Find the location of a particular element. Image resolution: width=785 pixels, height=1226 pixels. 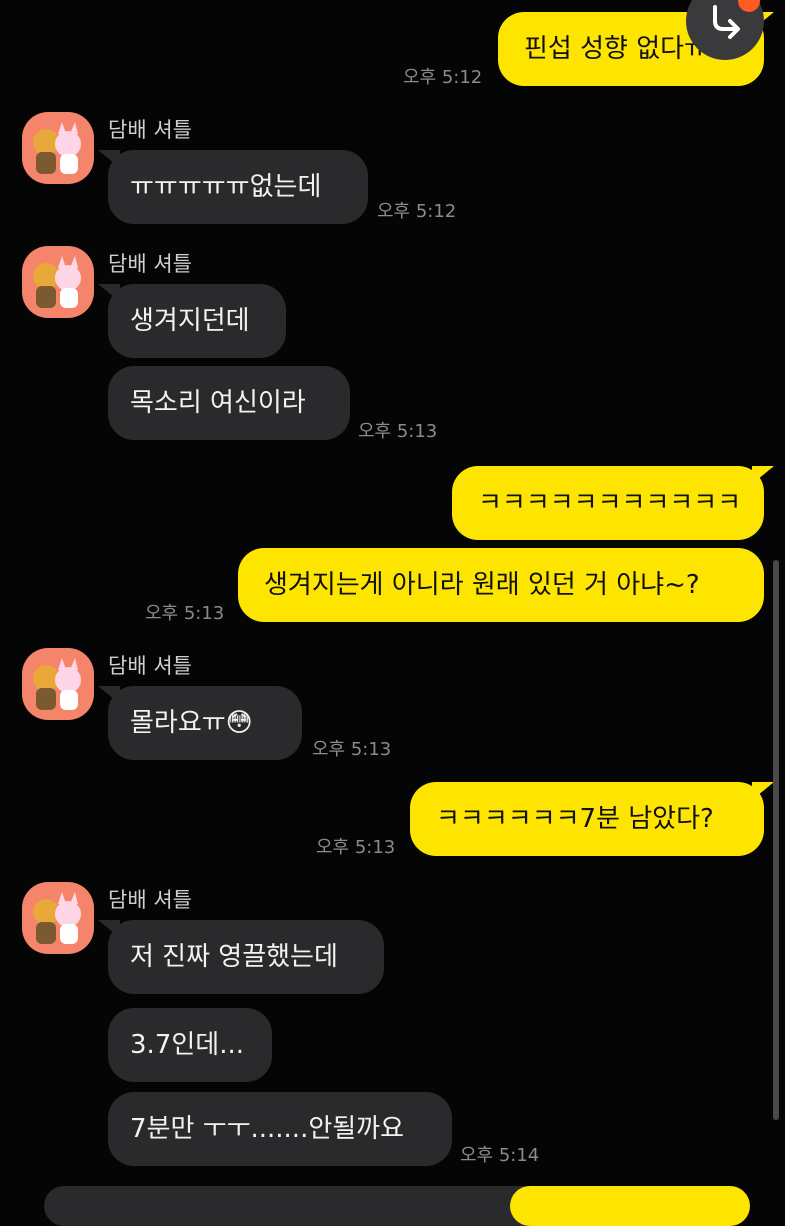

my-message-bubble: ㅋㅋㅋㅋㅋㅋㅋㅋㅋㅋㅋ is located at coordinates (613, 503).